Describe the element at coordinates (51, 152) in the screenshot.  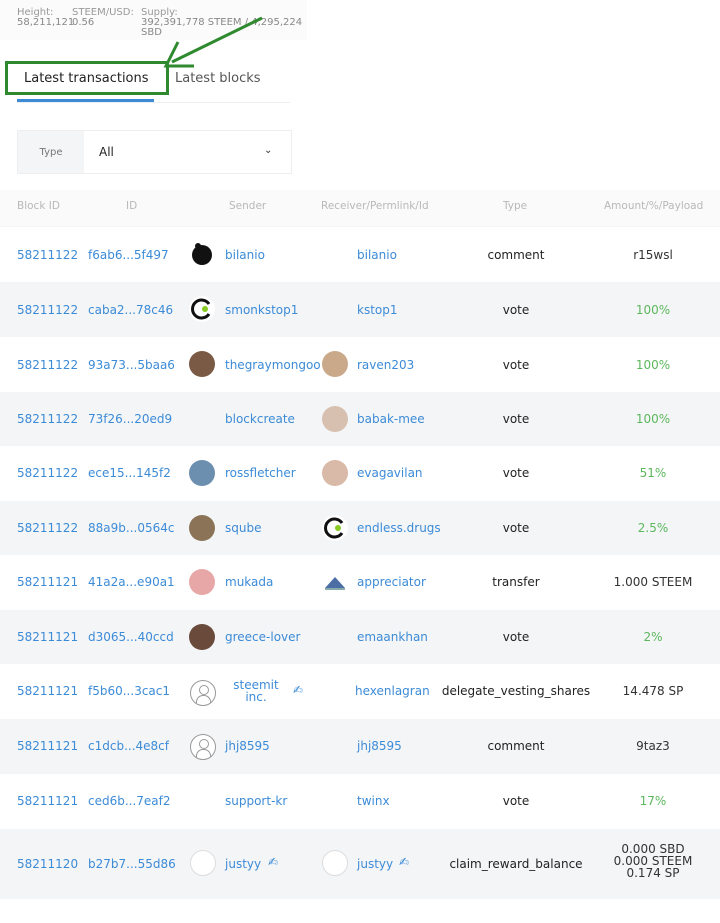
I see `type-filter-label: Type` at that location.